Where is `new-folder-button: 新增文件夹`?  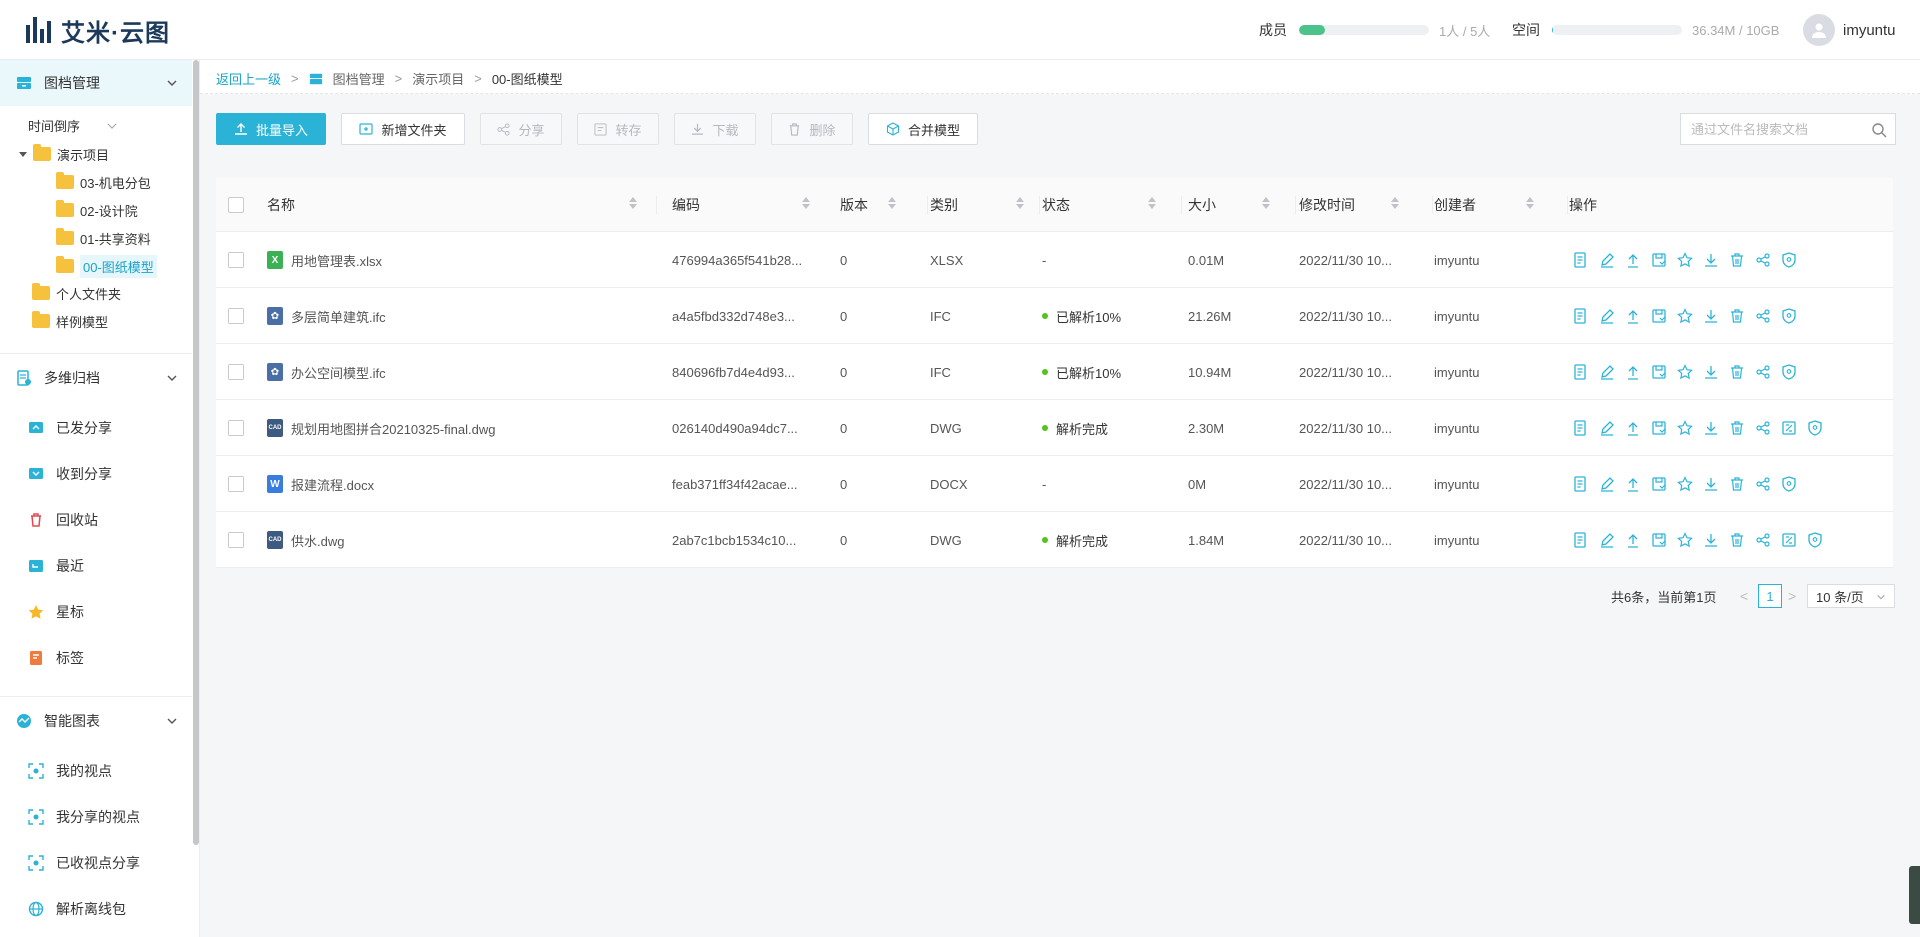
new-folder-button: 新增文件夹 is located at coordinates (403, 129).